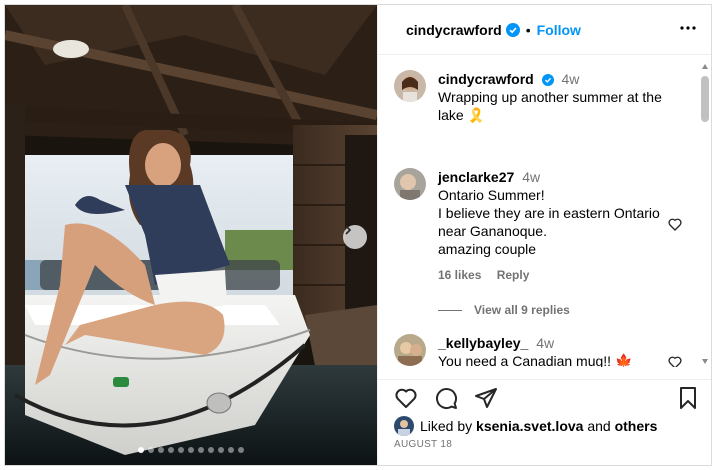  I want to click on liker-username: ksenia.svet.lova, so click(529, 426).